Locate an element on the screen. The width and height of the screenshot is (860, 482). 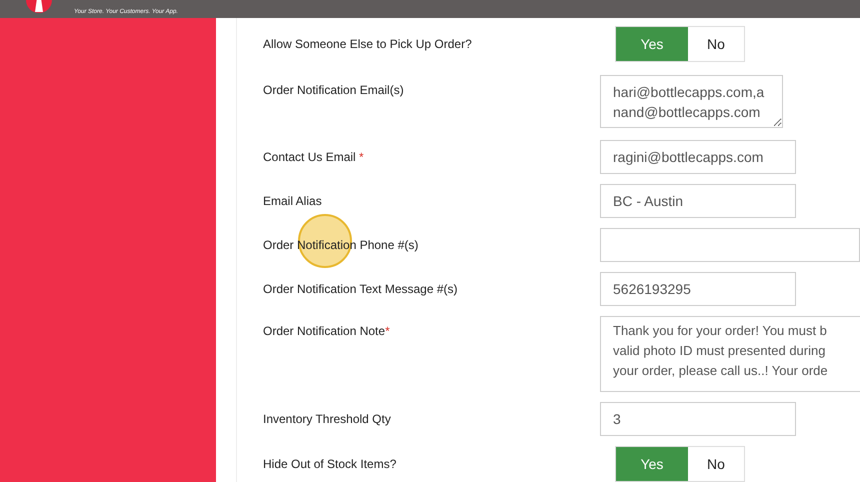
field-label: Email Alias is located at coordinates (293, 201).